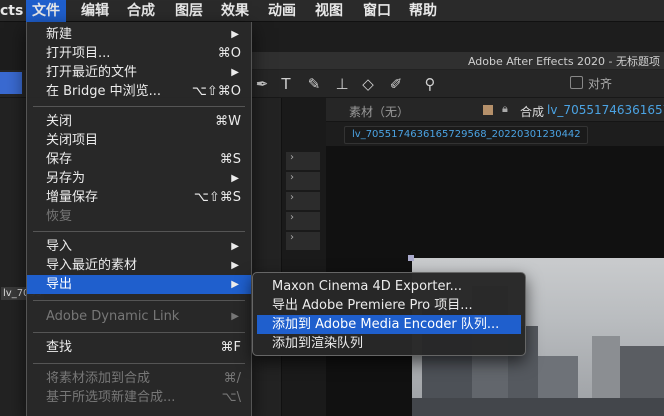  What do you see at coordinates (466, 135) in the screenshot?
I see `composition-breadcrumb: lv_7055174636165729568_20220301230442` at bounding box center [466, 135].